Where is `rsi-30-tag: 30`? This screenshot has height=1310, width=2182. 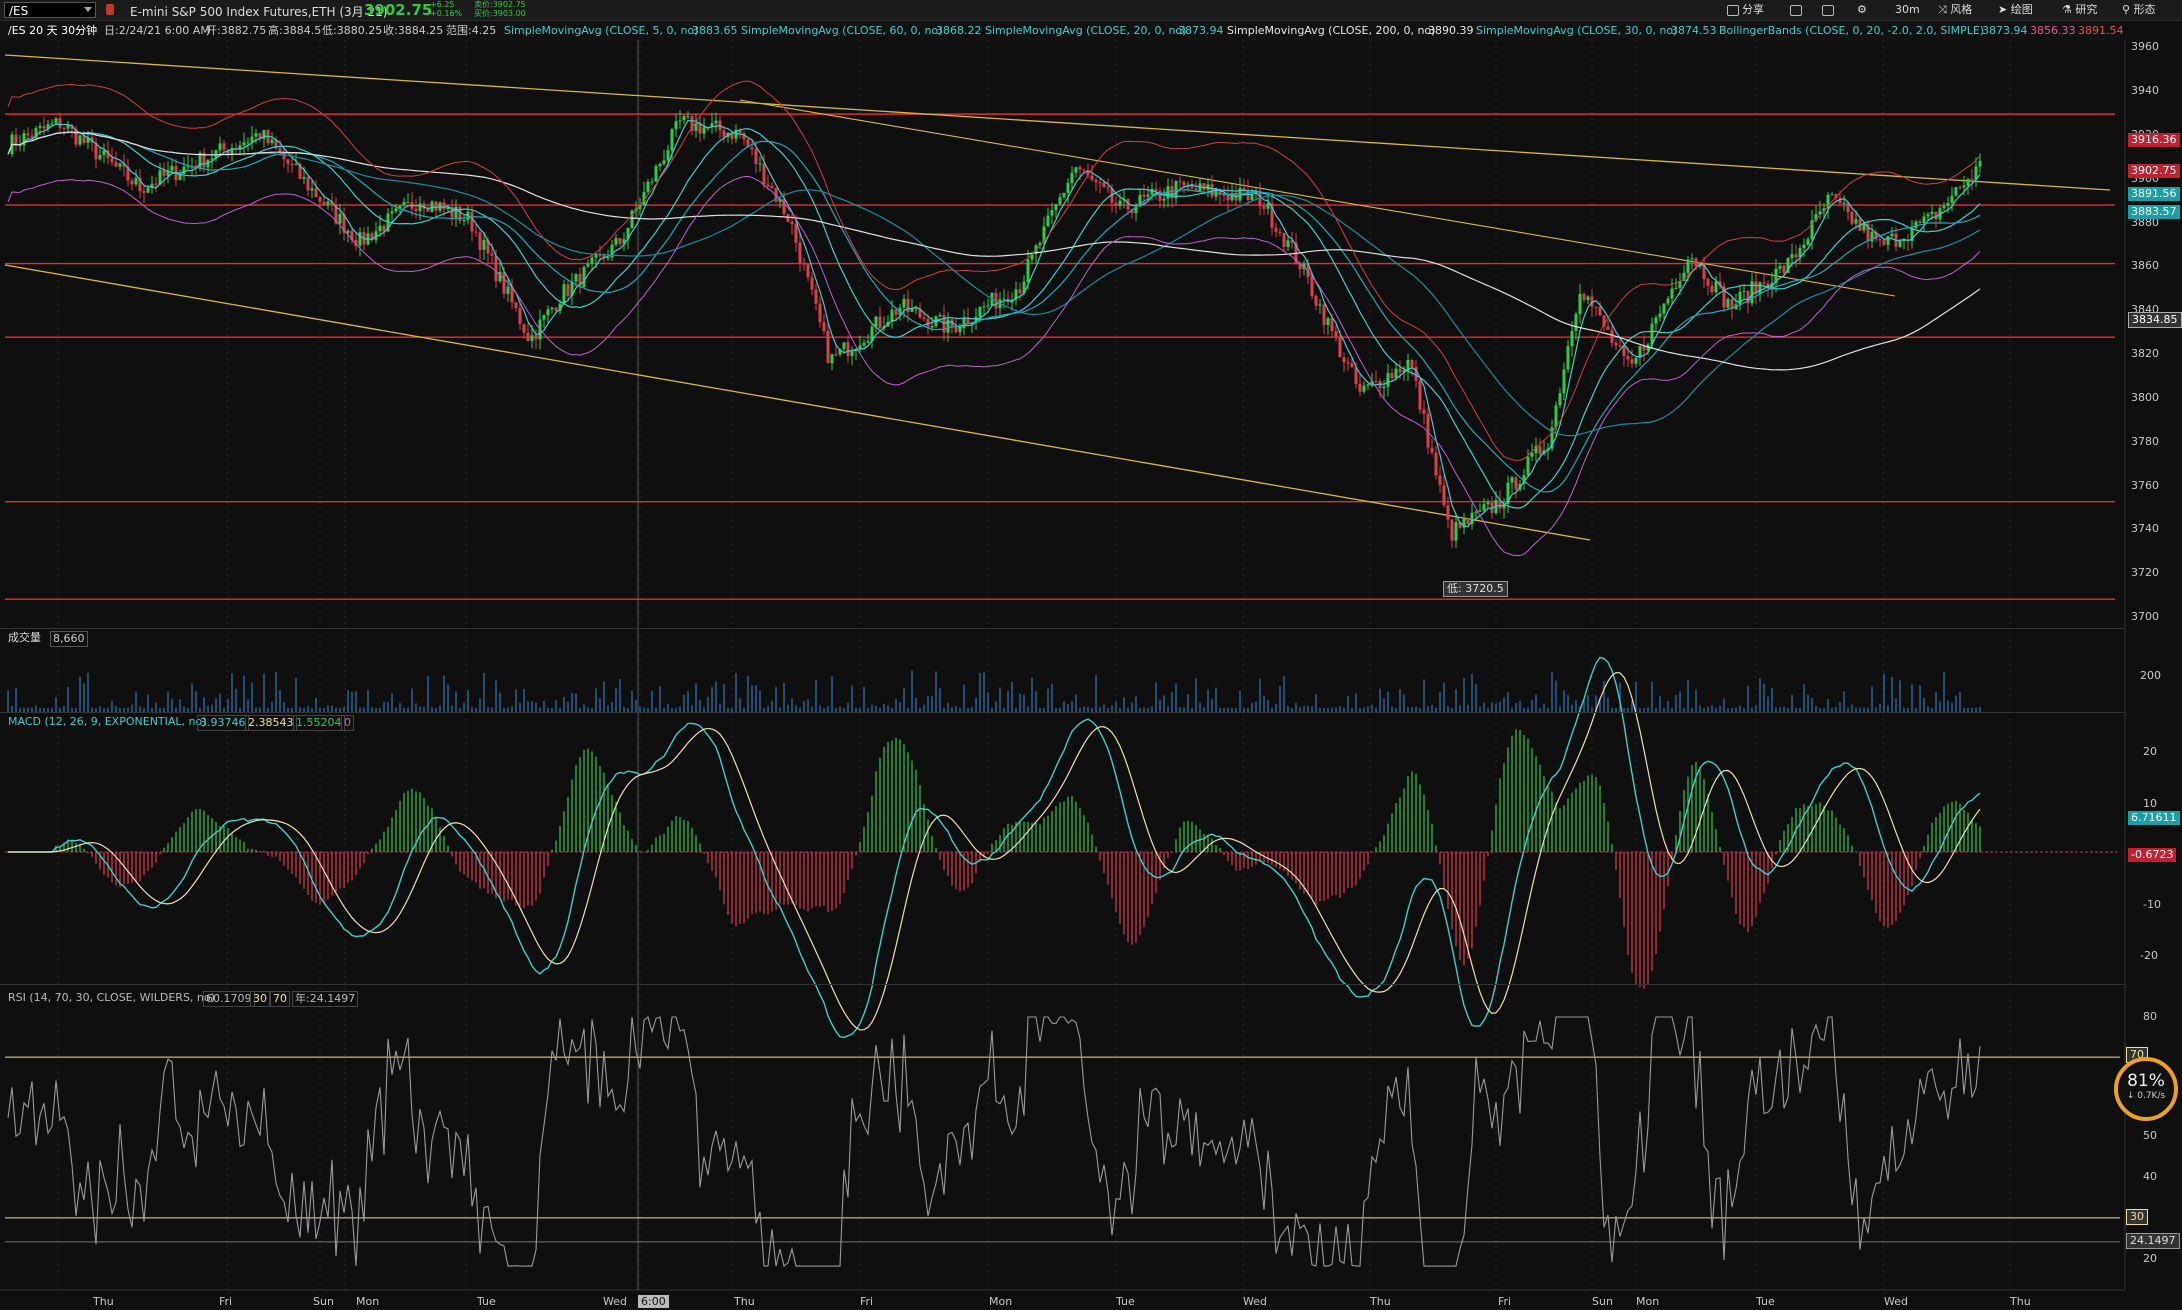
rsi-30-tag: 30 is located at coordinates (2137, 1217).